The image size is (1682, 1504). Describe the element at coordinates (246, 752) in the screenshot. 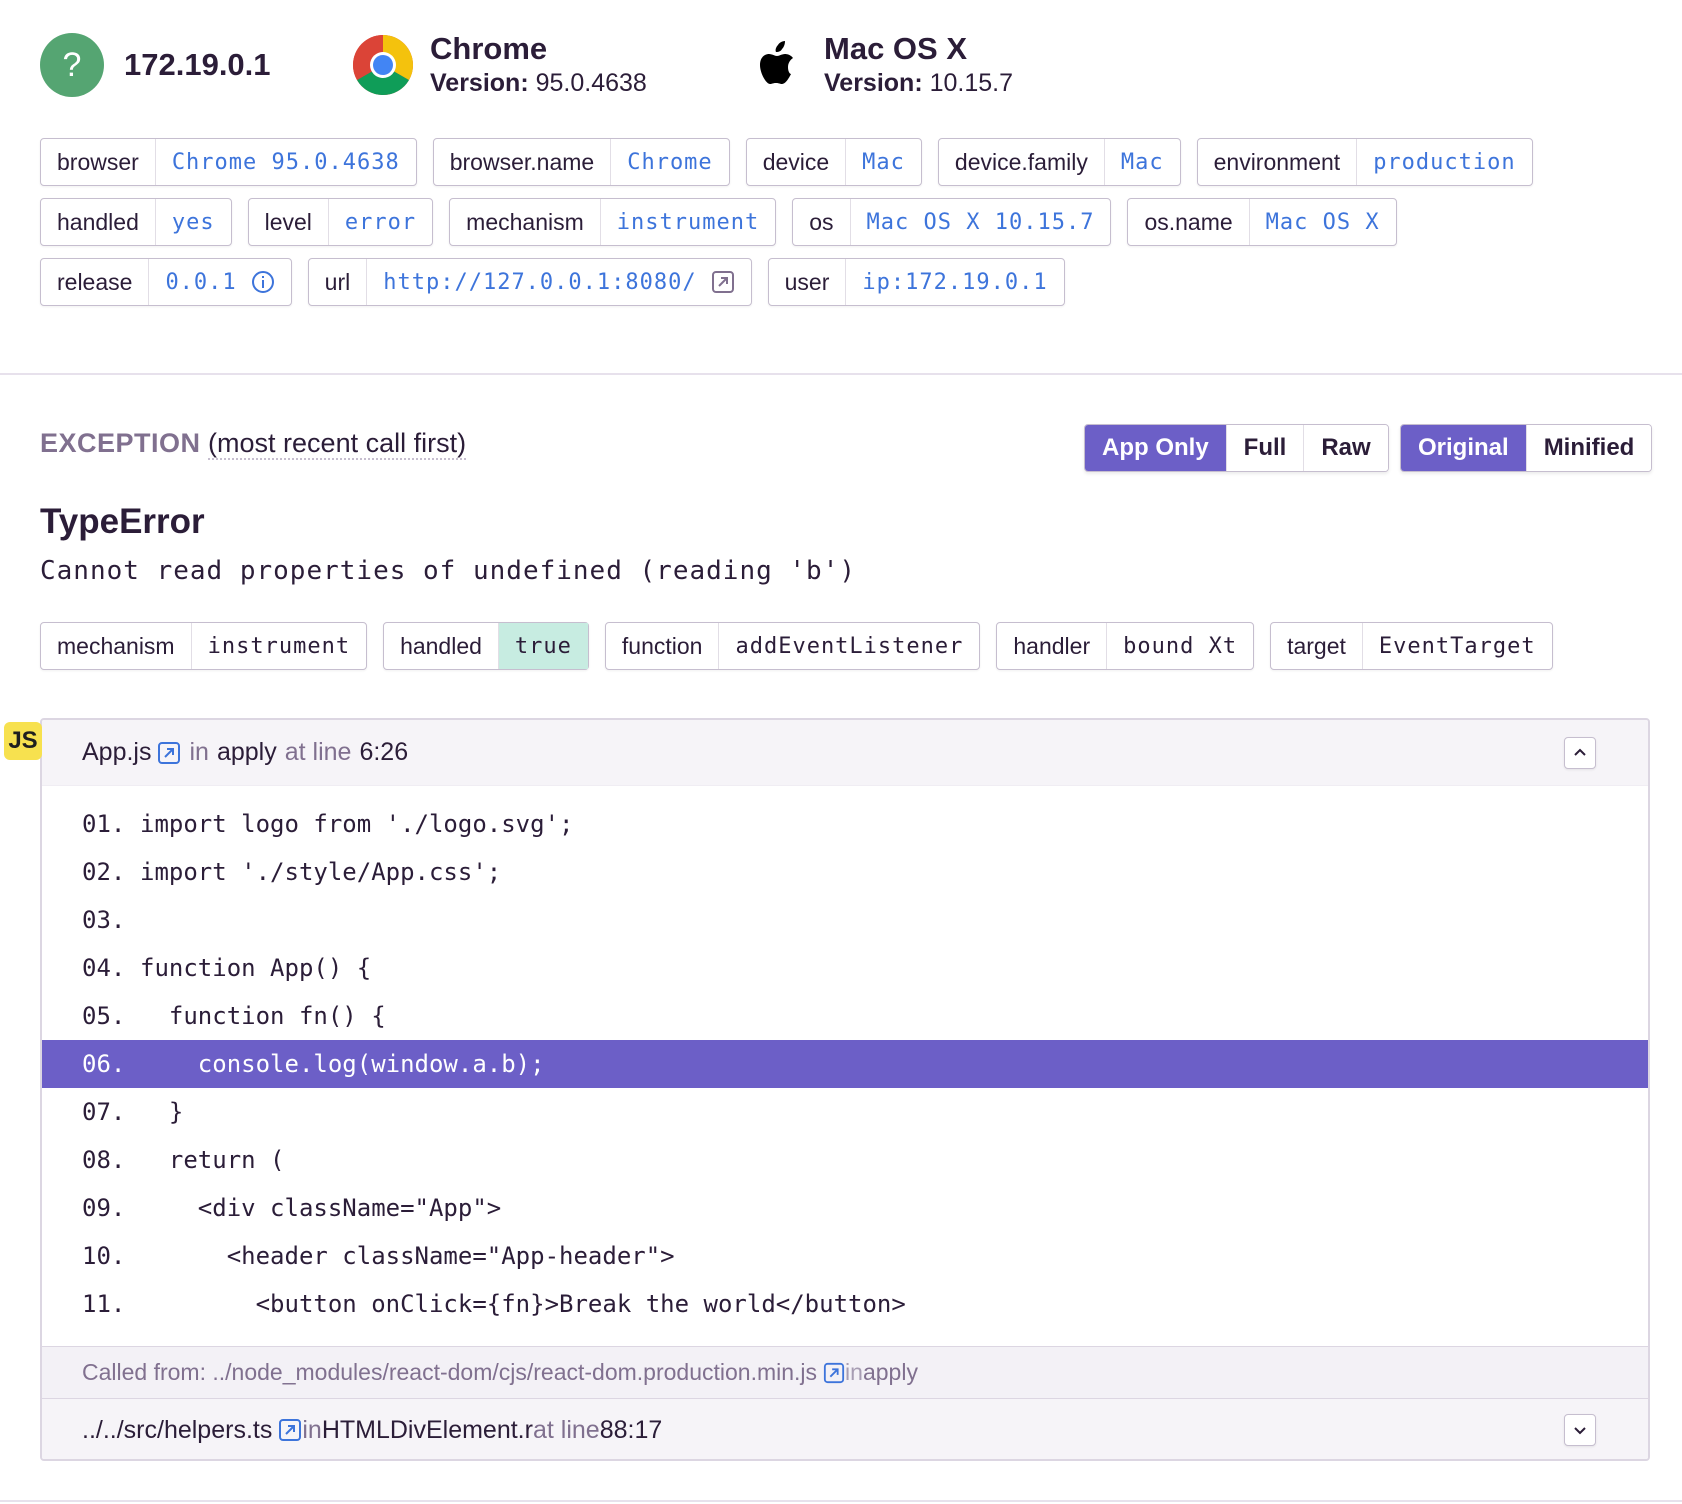

I see `frame-function: apply` at that location.